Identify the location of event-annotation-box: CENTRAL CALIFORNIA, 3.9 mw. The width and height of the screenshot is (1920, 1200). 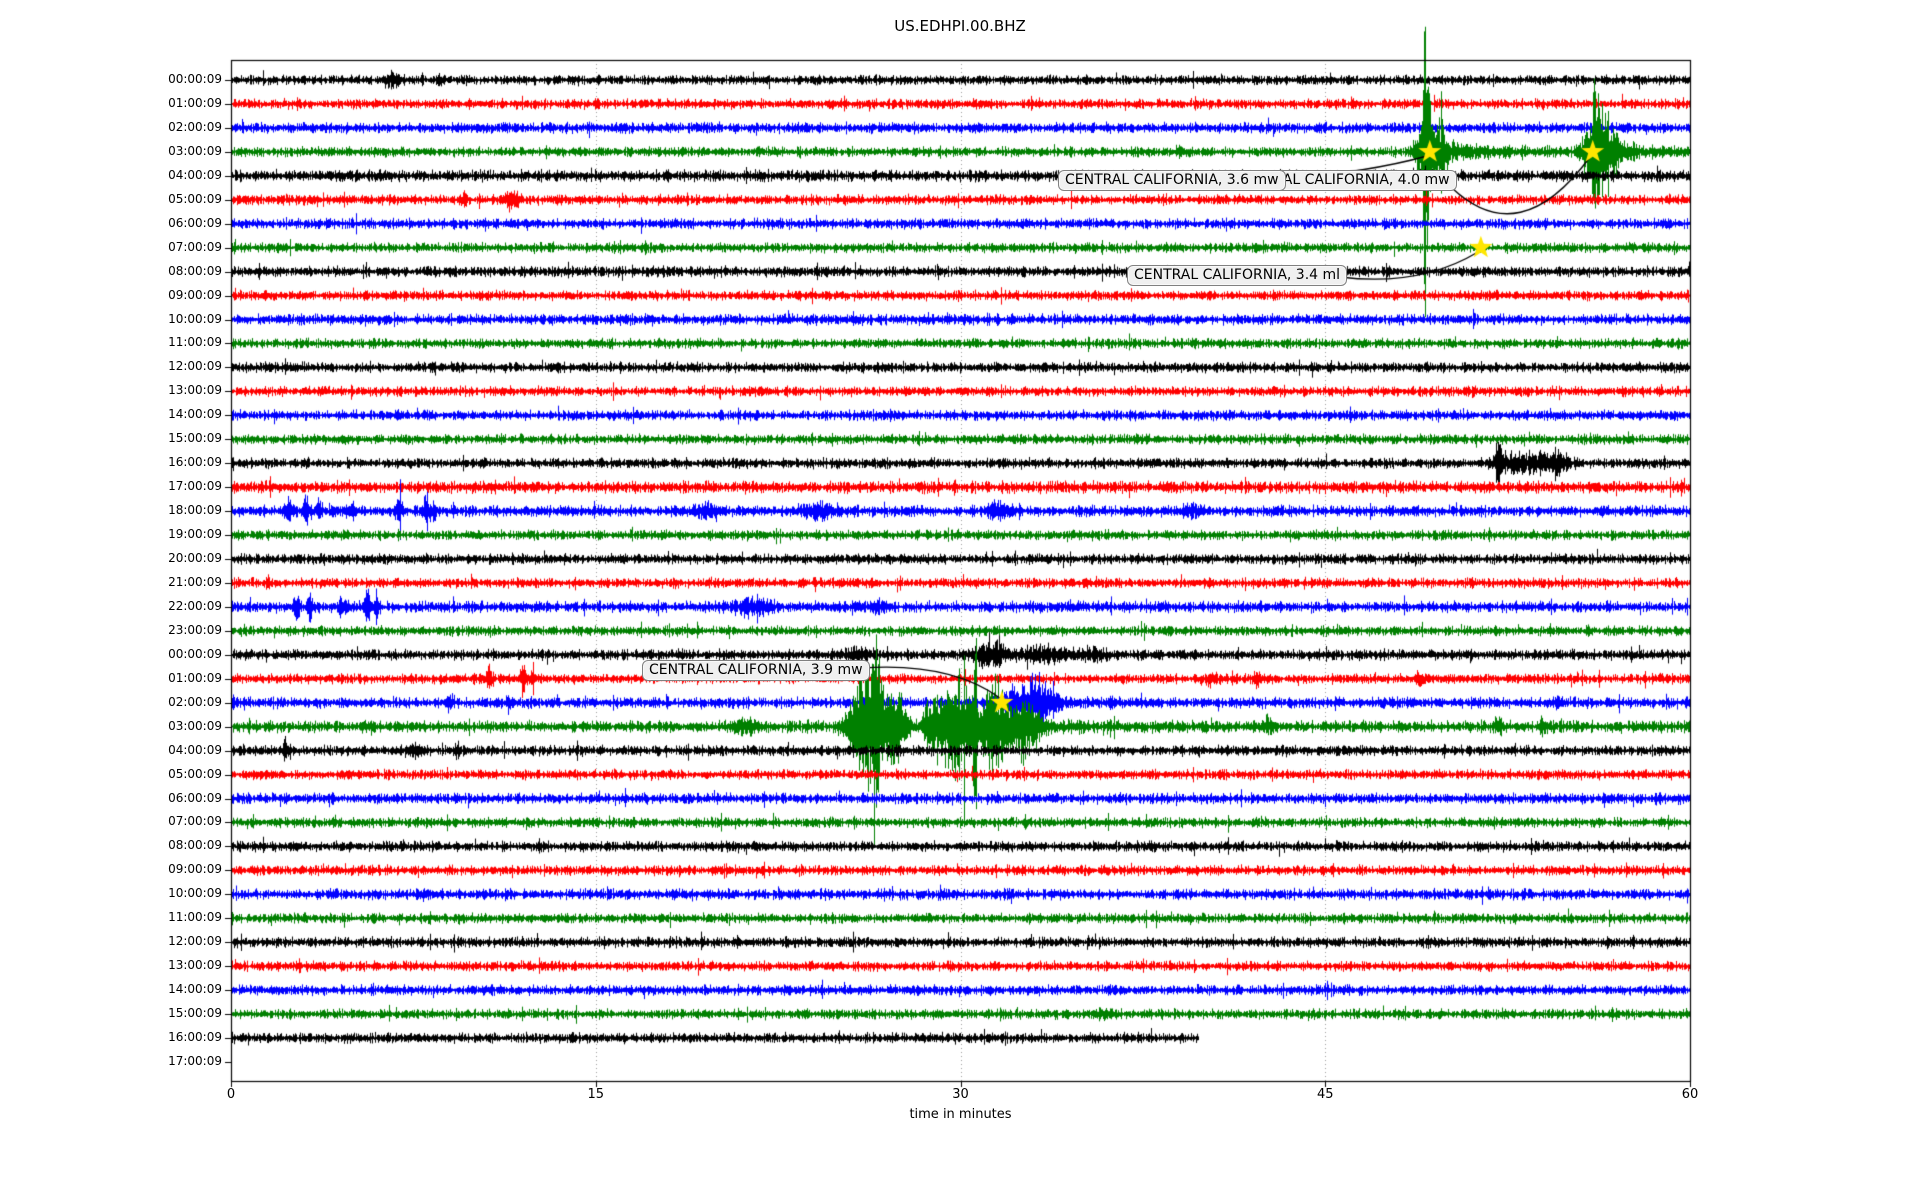
(756, 670).